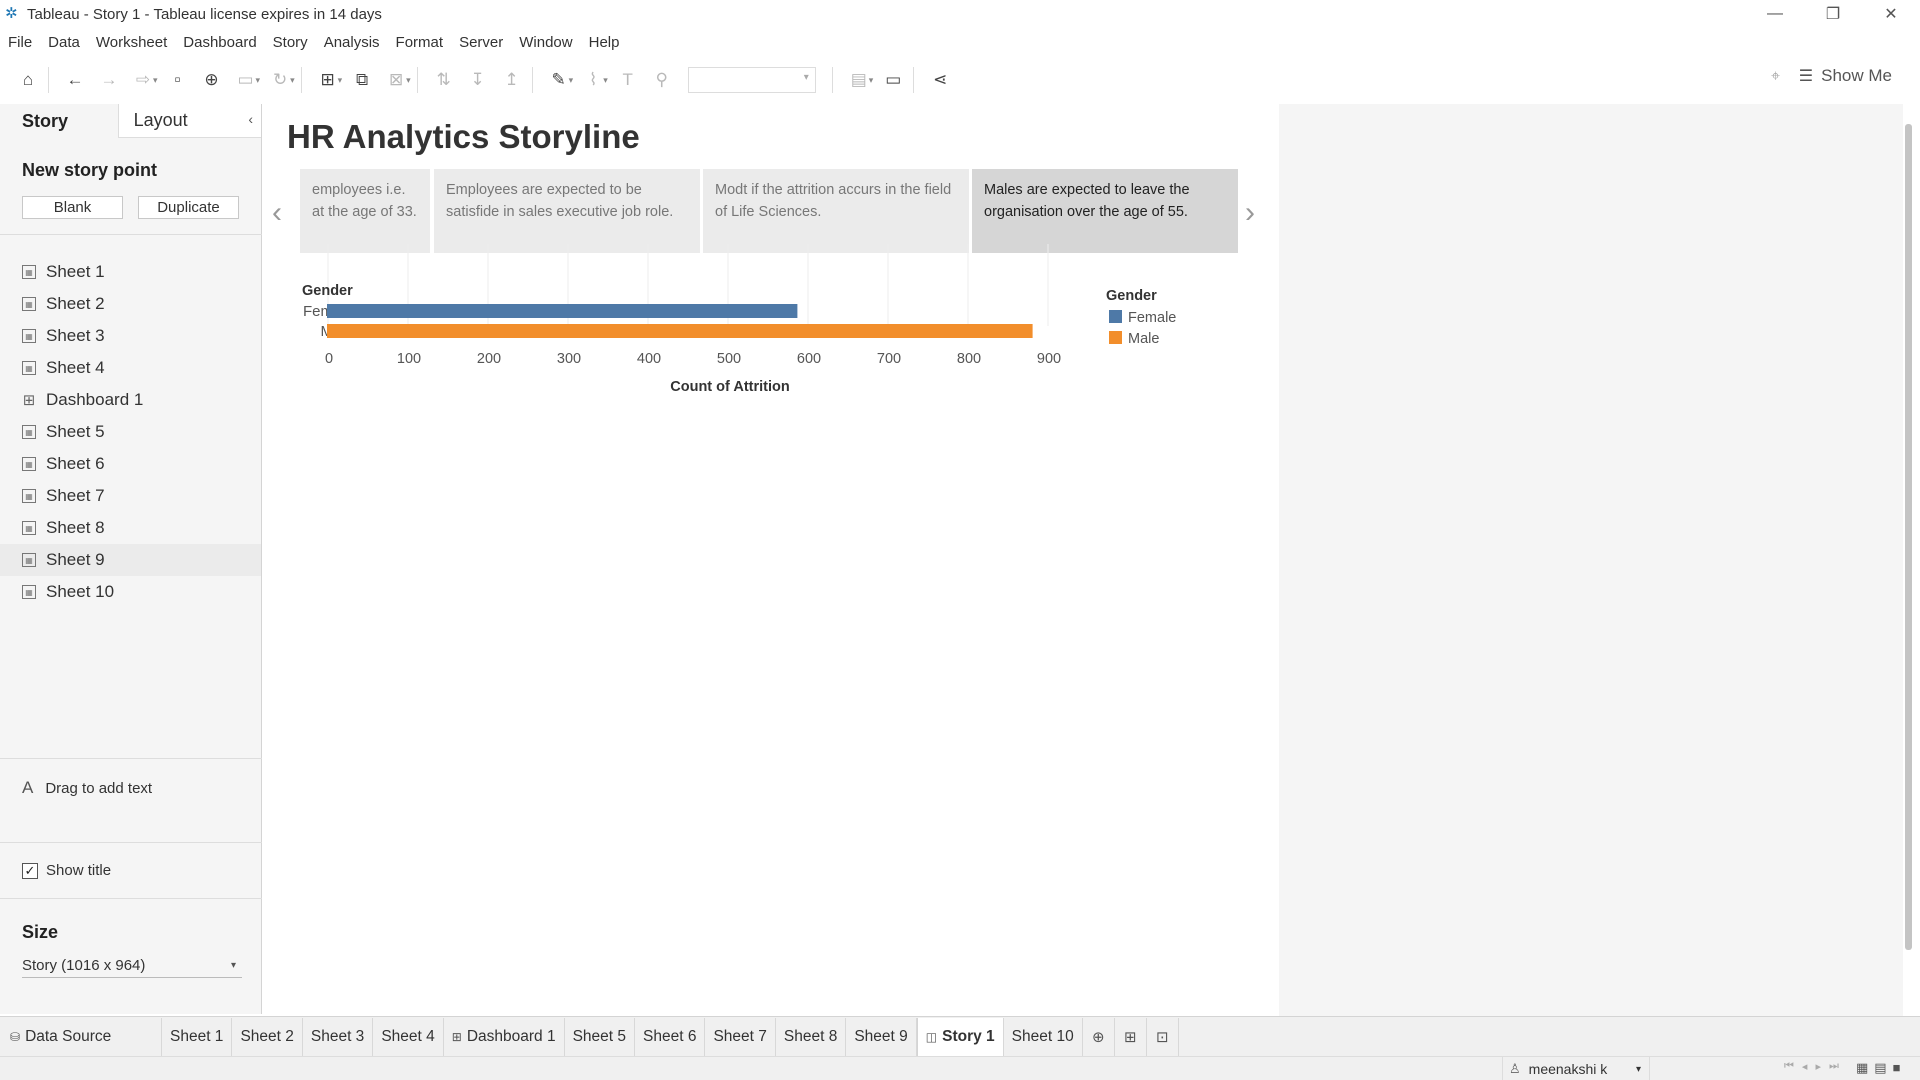 Image resolution: width=1920 pixels, height=1080 pixels. Describe the element at coordinates (130, 464) in the screenshot. I see `sheet-list-item: ▦ Sheet 6` at that location.